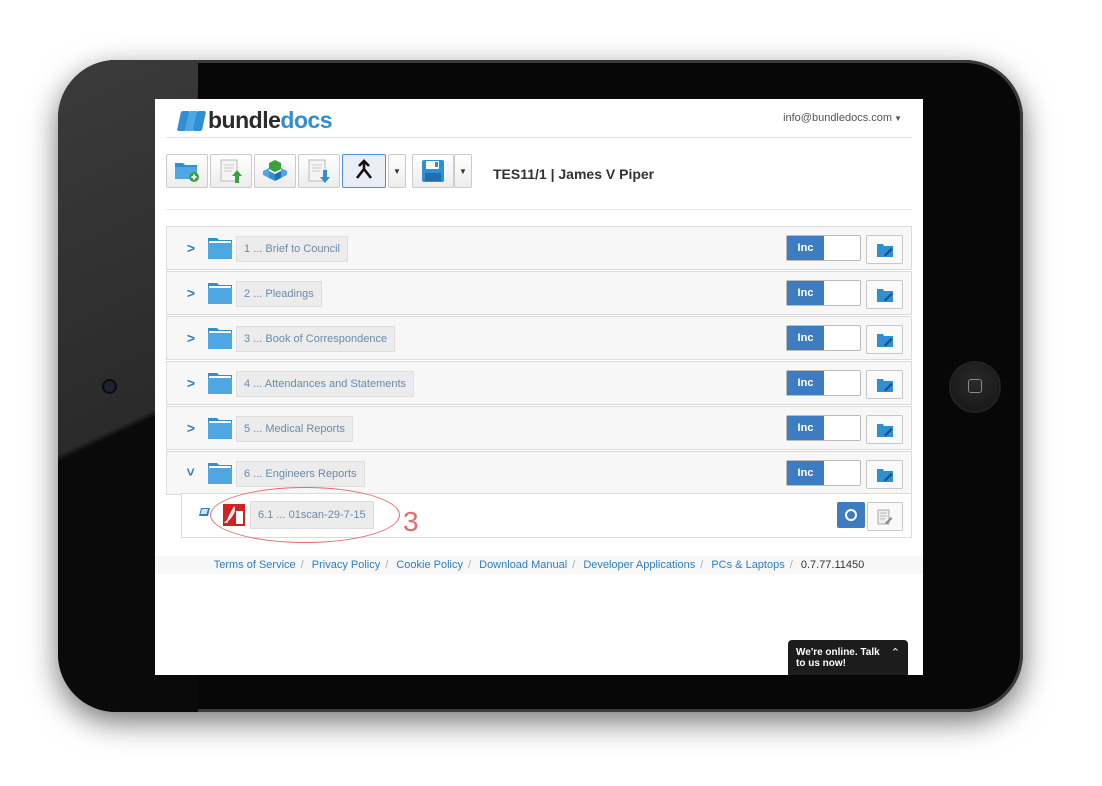 Image resolution: width=1102 pixels, height=786 pixels. I want to click on save-dropdown-toggle: ▼, so click(463, 171).